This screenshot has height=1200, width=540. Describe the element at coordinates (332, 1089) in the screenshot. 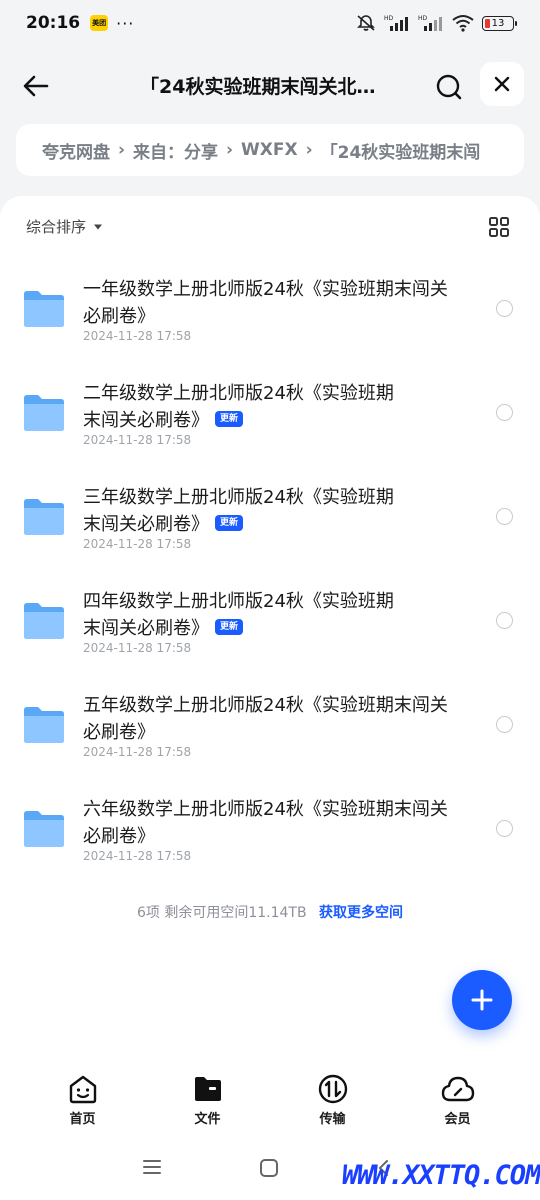

I see `transfer-icon` at that location.